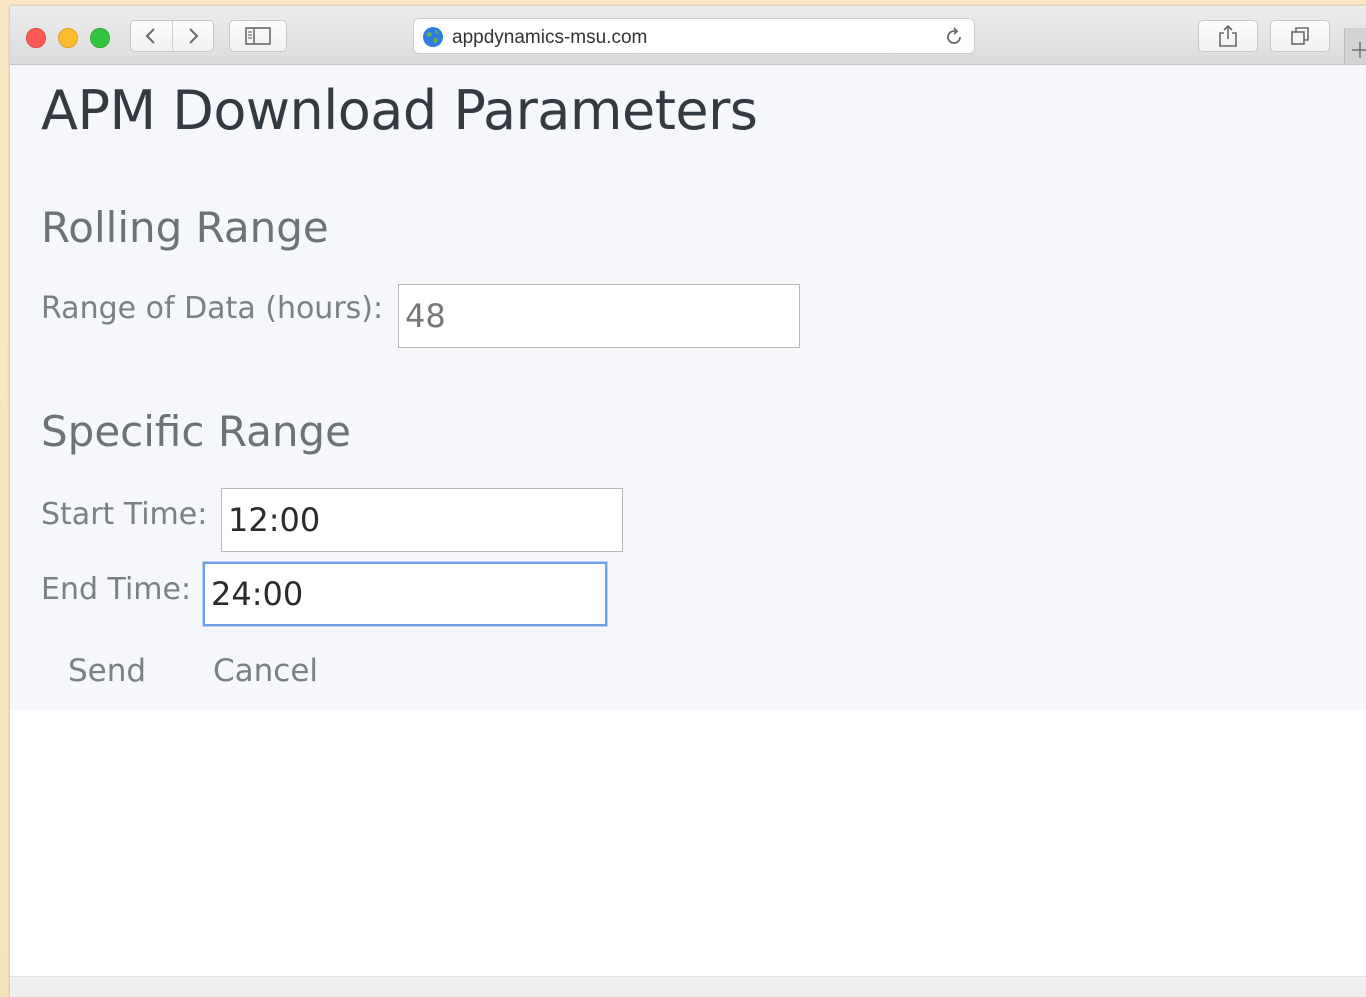 The width and height of the screenshot is (1366, 997). I want to click on end-time-input, so click(405, 594).